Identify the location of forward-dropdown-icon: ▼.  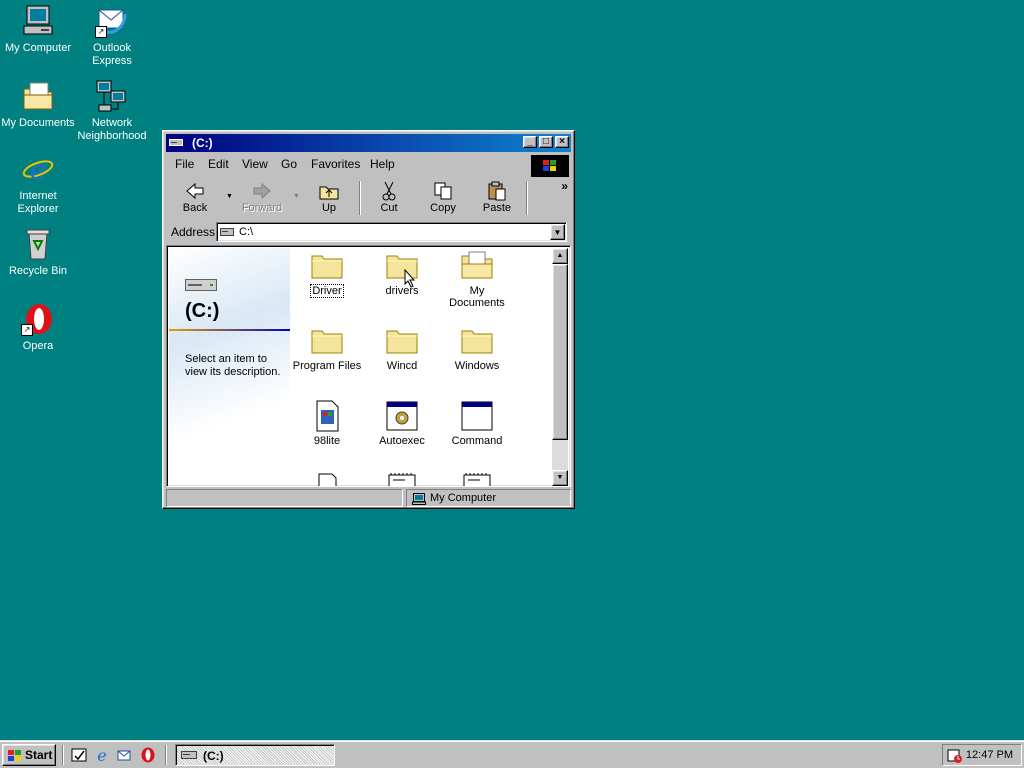
(296, 196).